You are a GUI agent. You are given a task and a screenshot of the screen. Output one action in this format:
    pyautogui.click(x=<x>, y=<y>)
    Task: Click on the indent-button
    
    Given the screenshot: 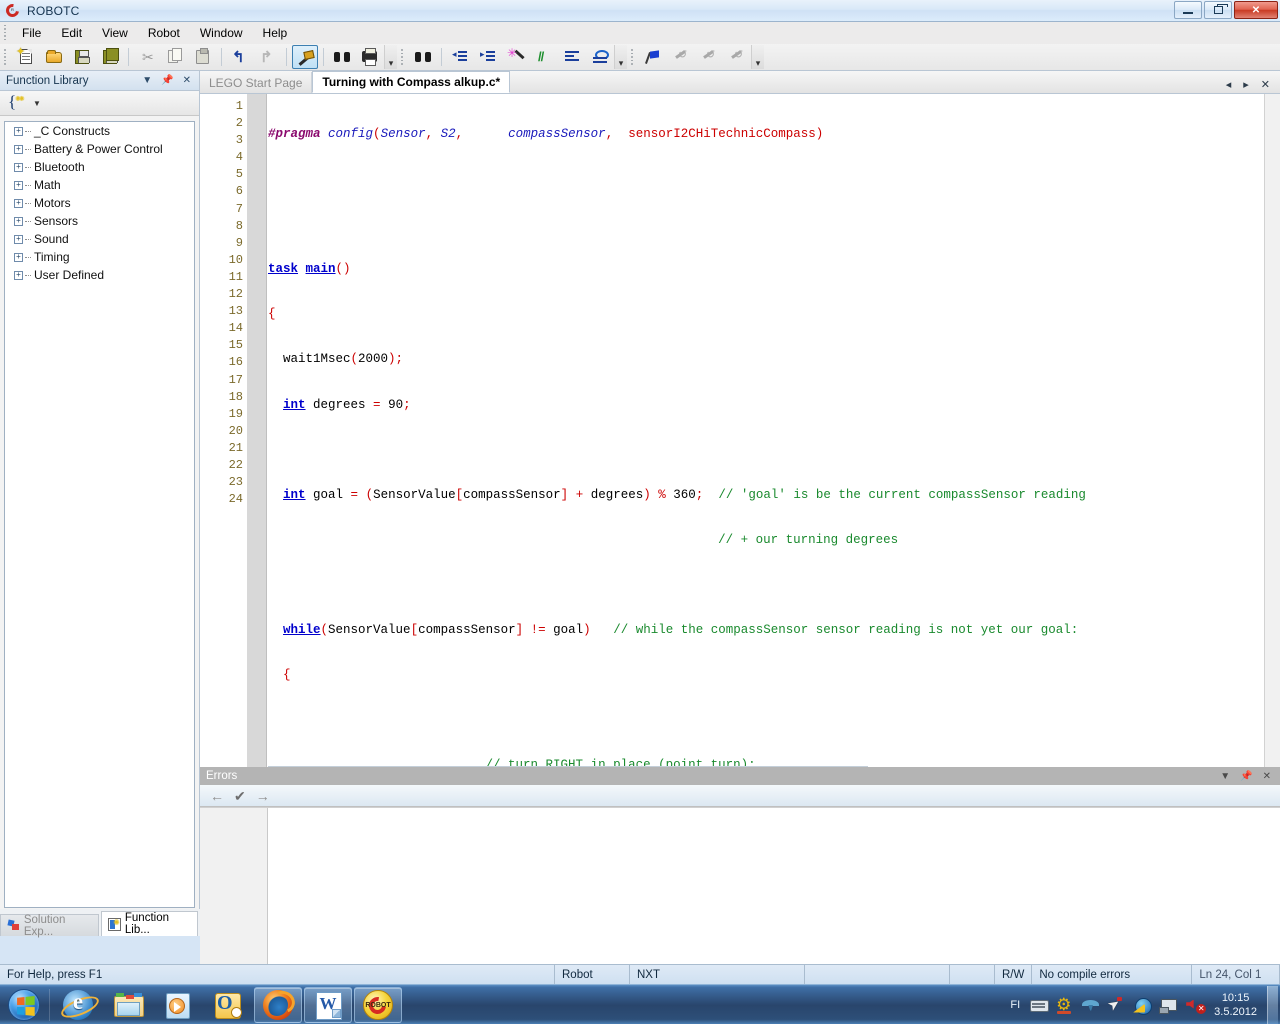 What is the action you would take?
    pyautogui.click(x=488, y=57)
    